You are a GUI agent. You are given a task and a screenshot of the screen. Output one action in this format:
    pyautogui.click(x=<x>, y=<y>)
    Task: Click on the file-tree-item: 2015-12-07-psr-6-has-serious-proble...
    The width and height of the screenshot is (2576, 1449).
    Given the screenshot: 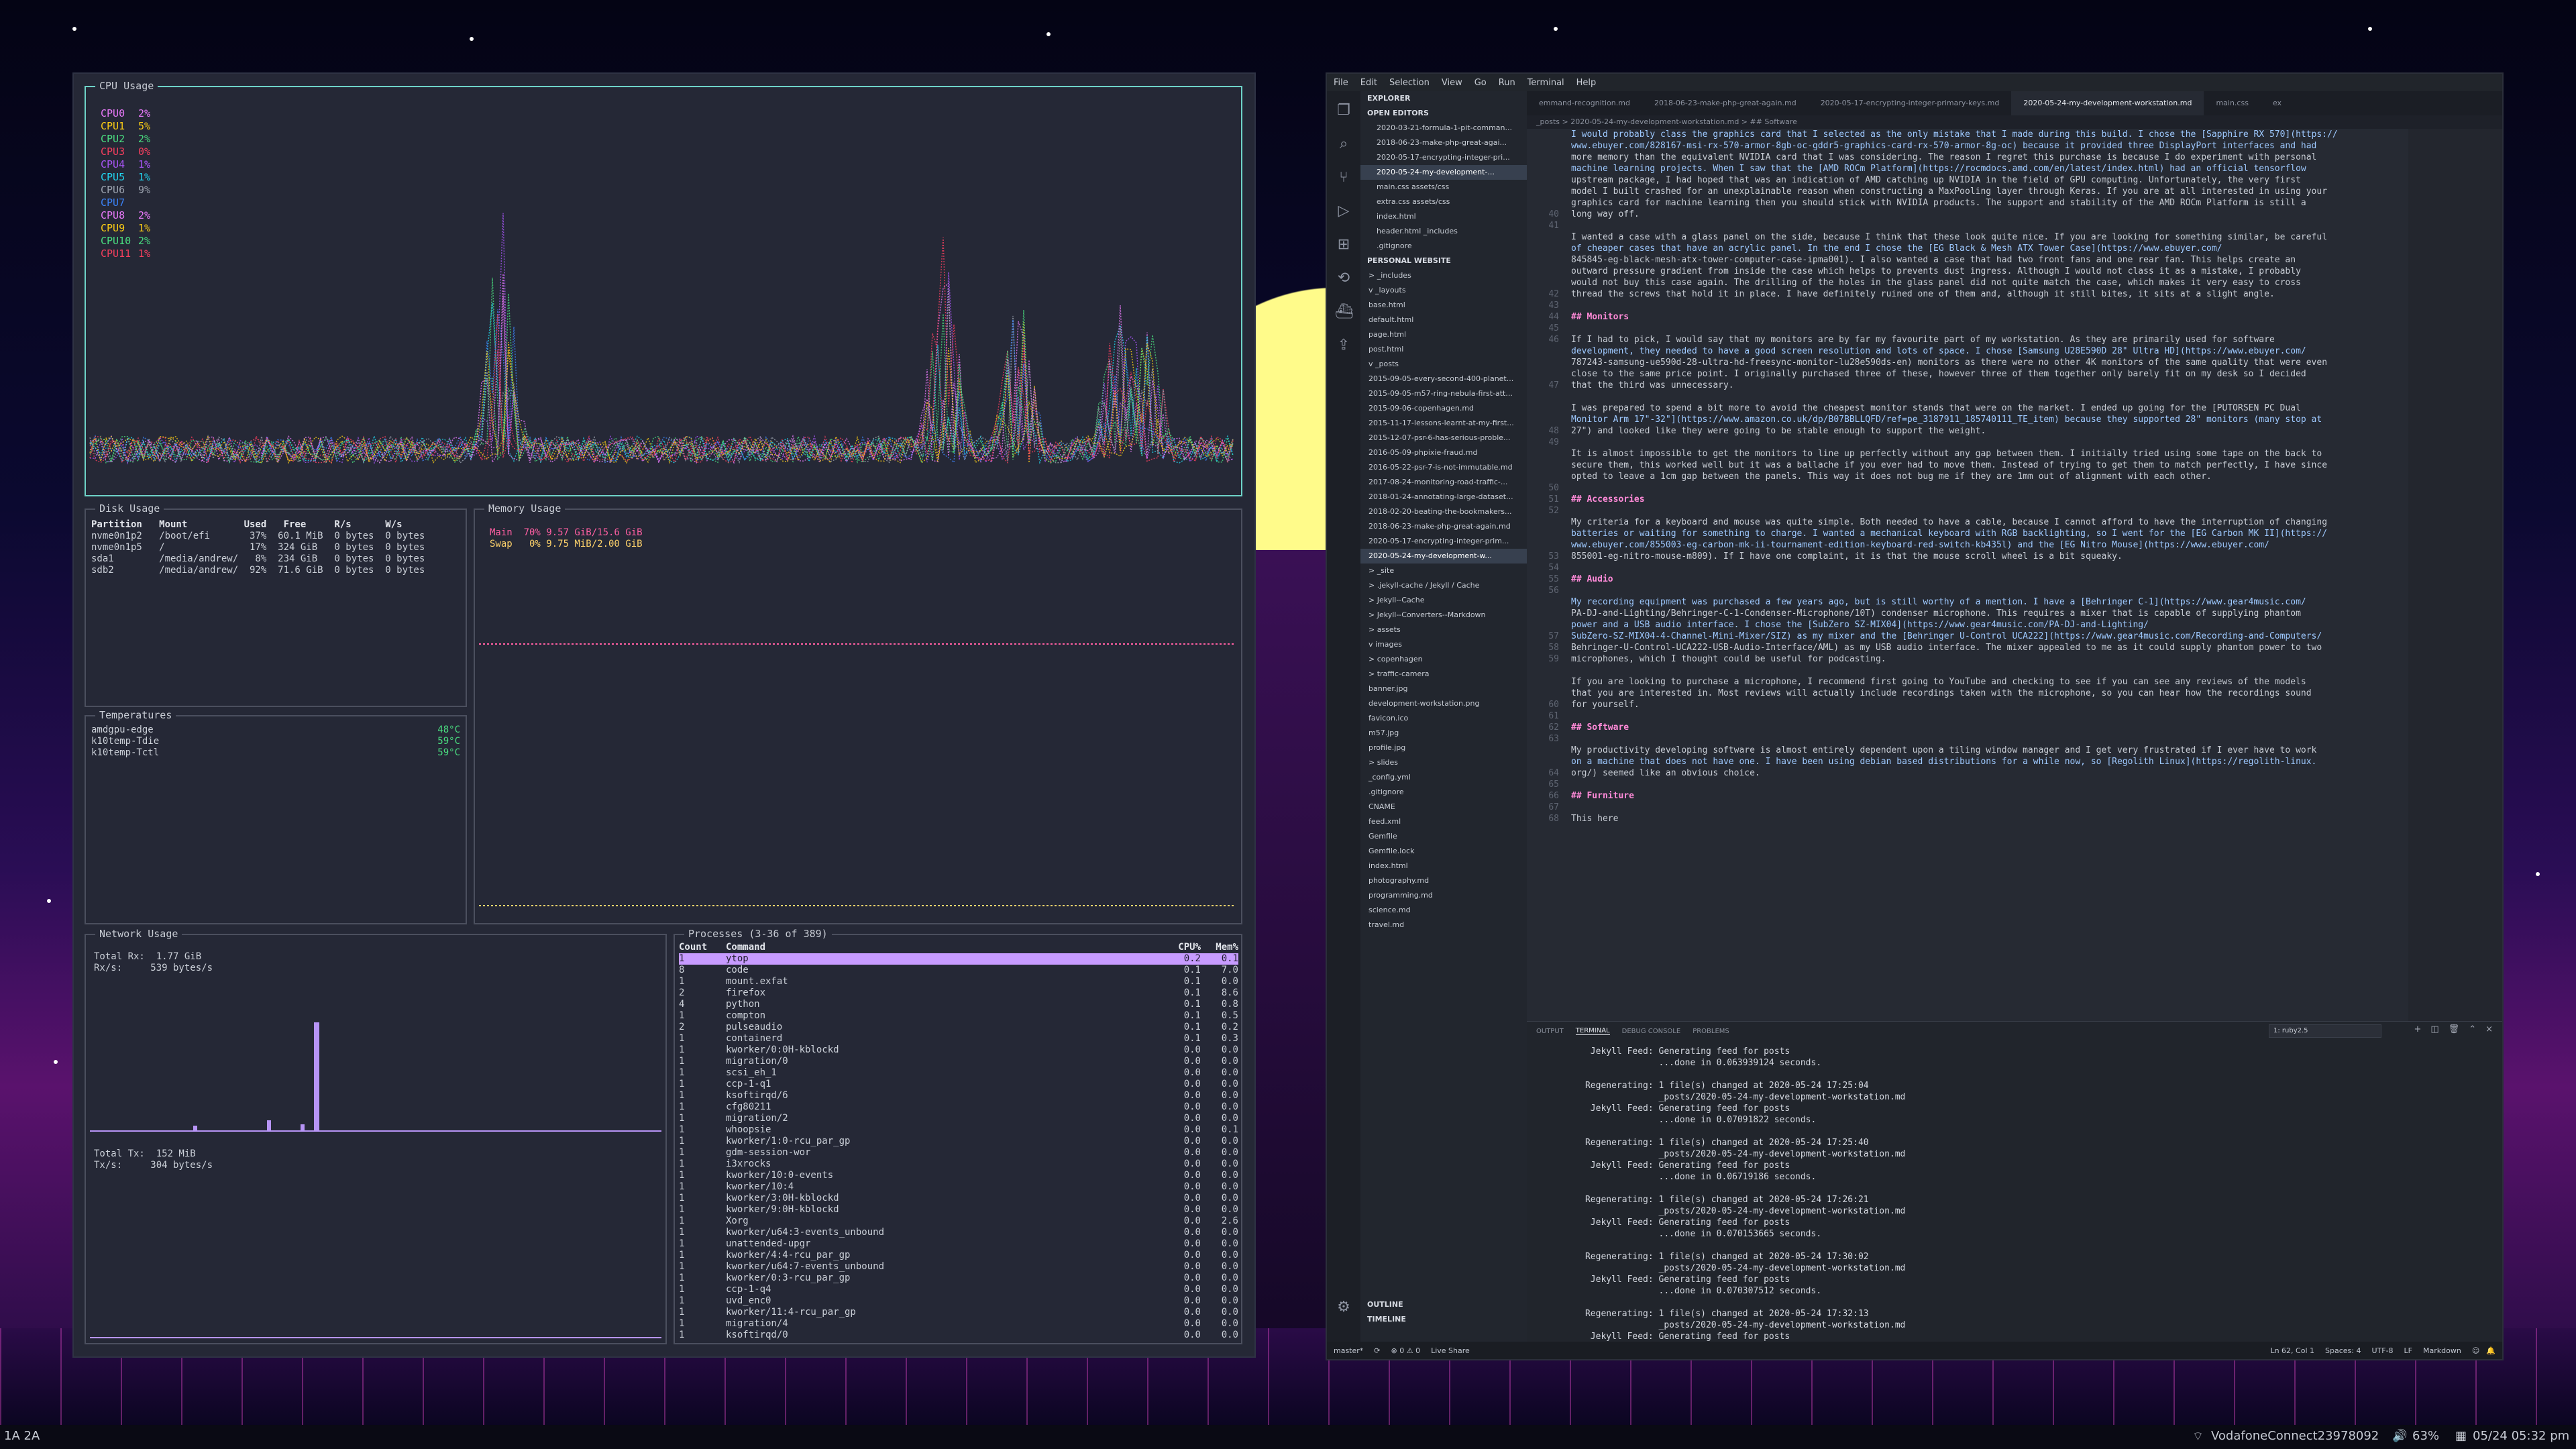 What is the action you would take?
    pyautogui.click(x=1443, y=438)
    